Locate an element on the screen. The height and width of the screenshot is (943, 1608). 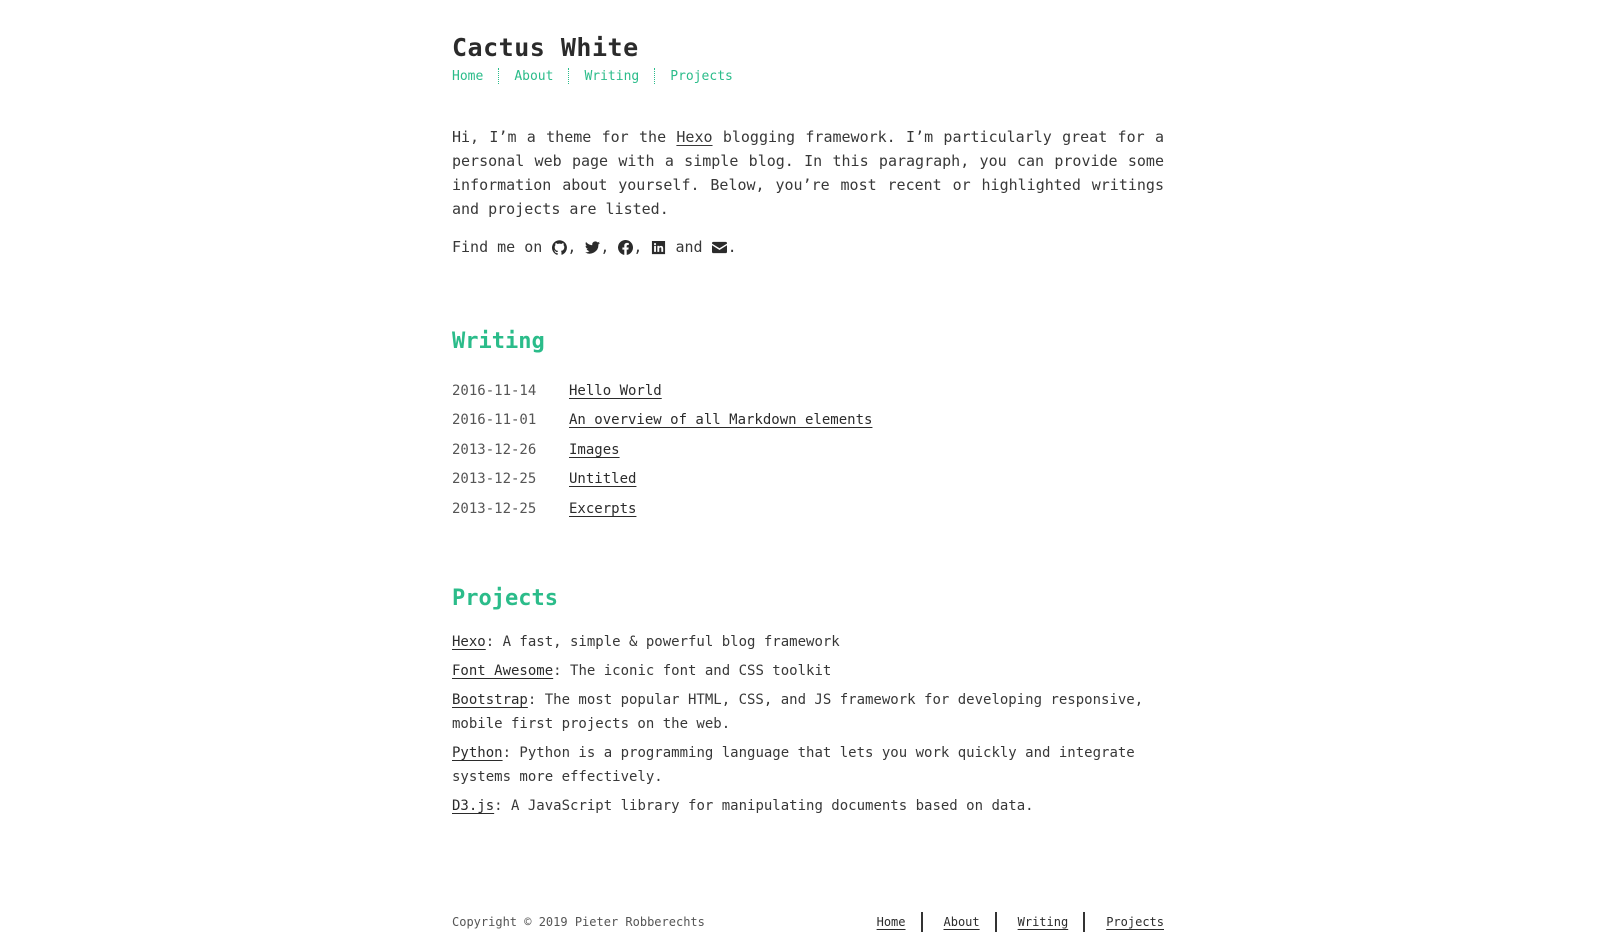
social-links: Find me on , , , and . is located at coordinates (808, 247).